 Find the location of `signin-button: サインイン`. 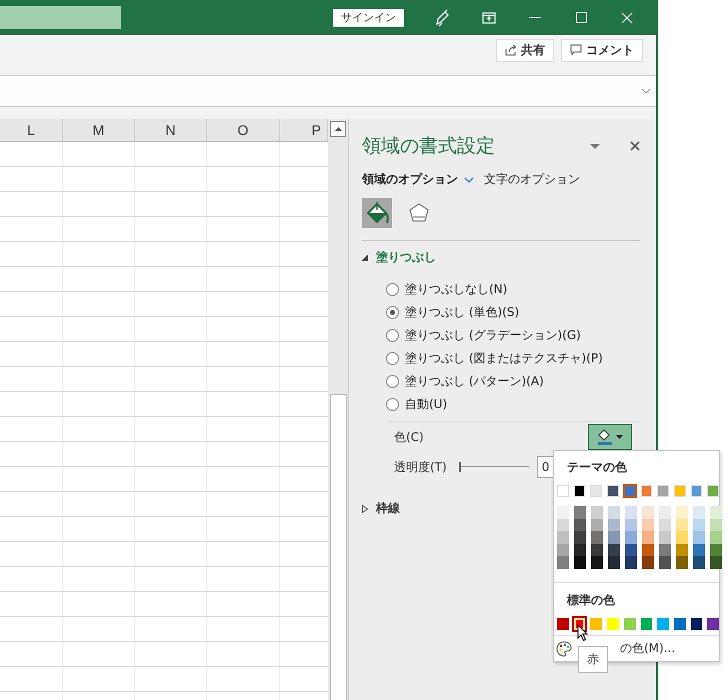

signin-button: サインイン is located at coordinates (368, 17).